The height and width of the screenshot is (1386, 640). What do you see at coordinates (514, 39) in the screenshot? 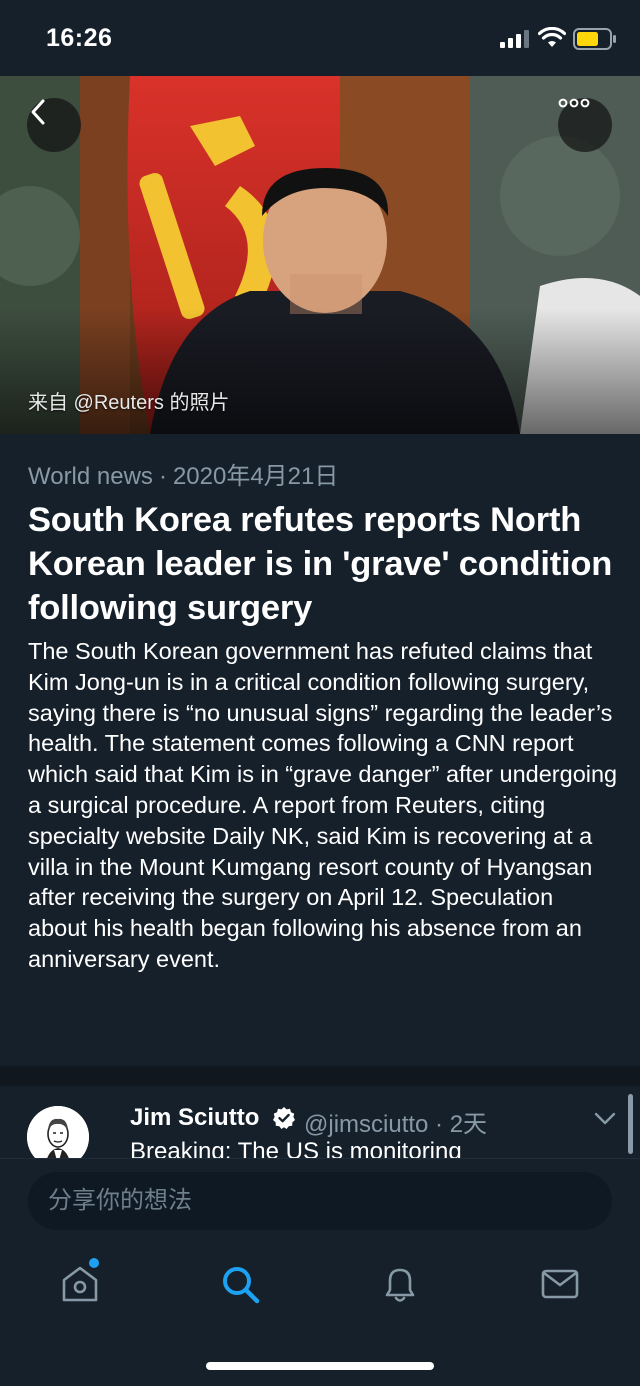
I see `cellular-signal-icon` at bounding box center [514, 39].